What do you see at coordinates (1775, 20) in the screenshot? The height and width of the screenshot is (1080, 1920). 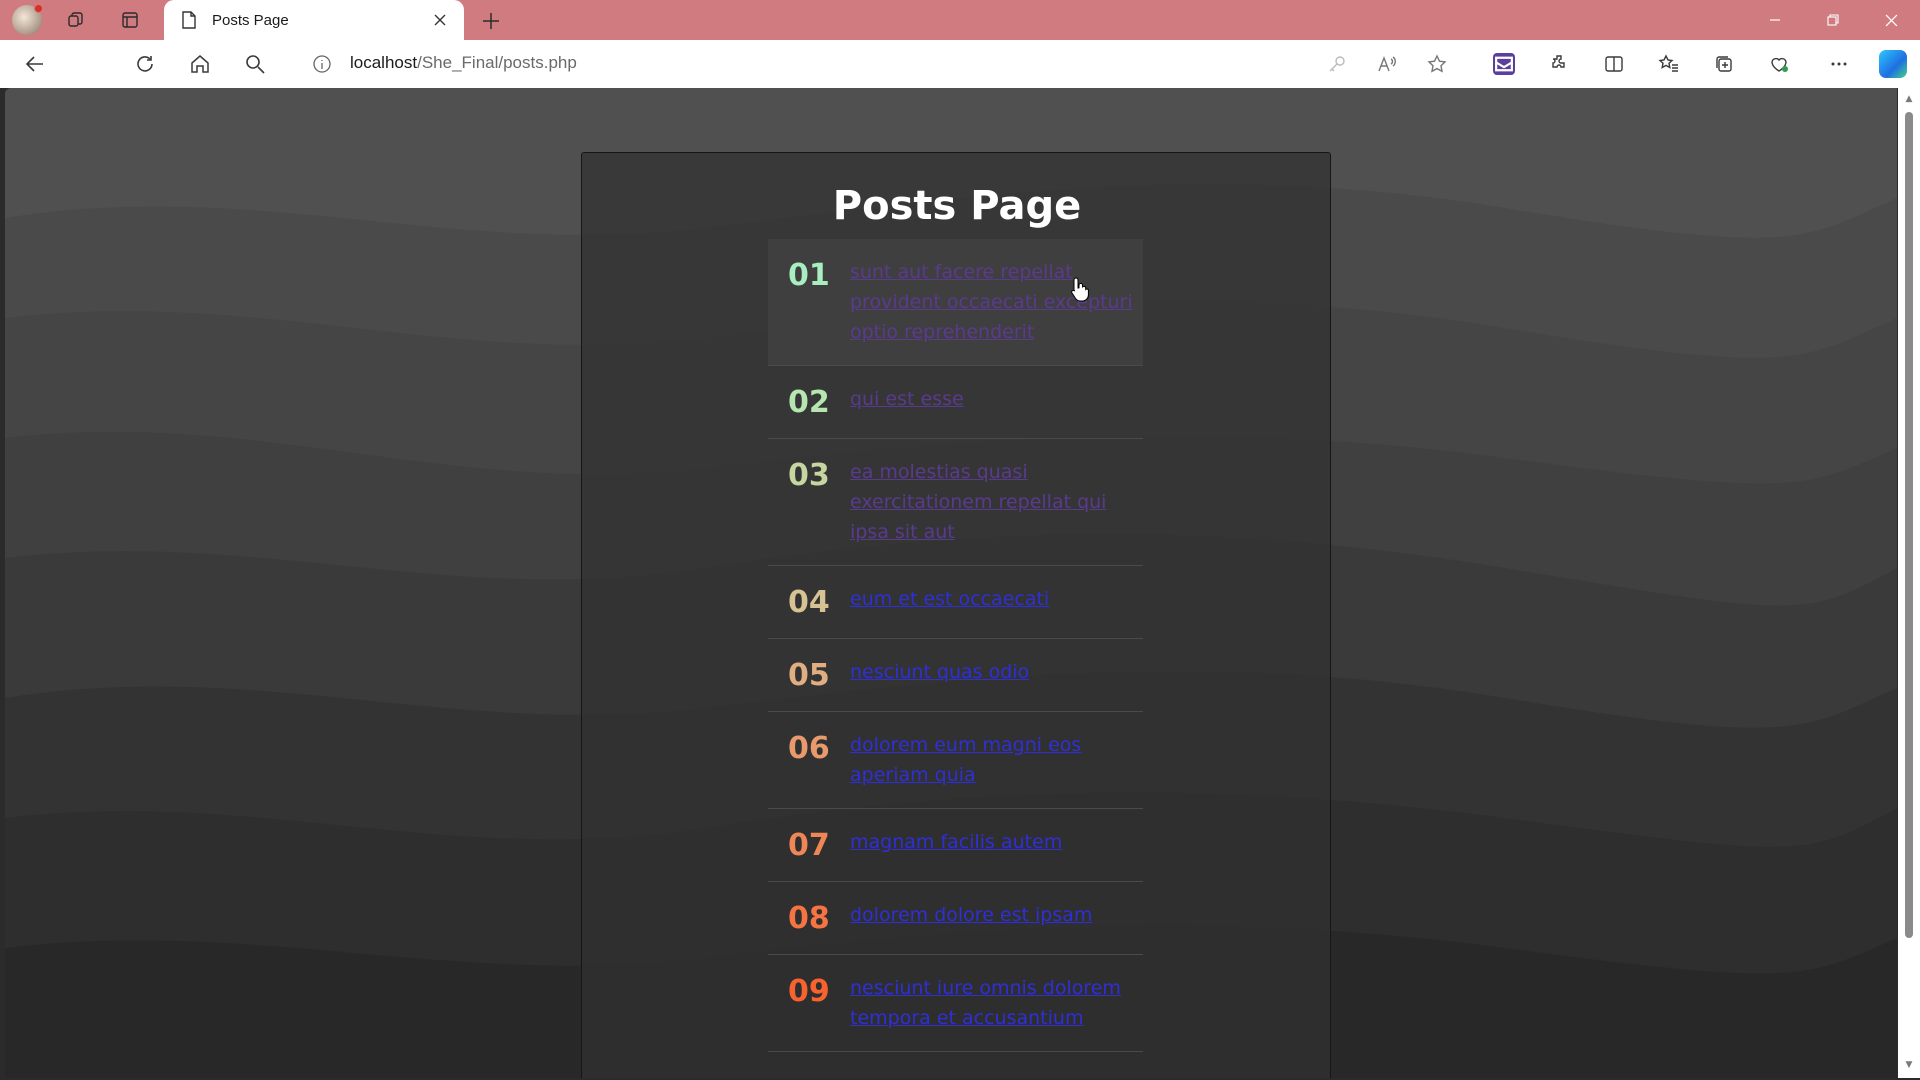 I see `minimize-icon` at bounding box center [1775, 20].